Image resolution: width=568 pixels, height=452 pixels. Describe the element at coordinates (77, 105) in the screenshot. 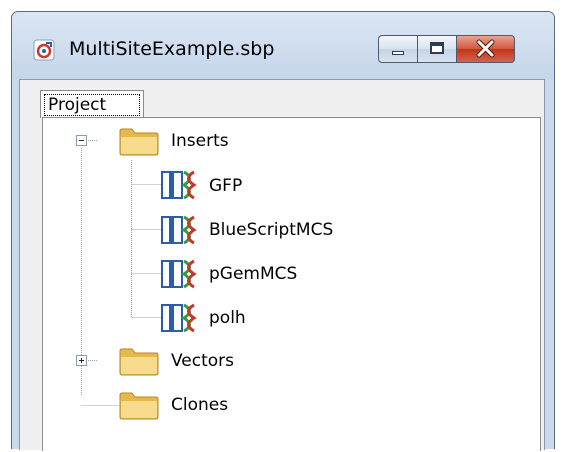

I see `tab-project-label: Project` at that location.